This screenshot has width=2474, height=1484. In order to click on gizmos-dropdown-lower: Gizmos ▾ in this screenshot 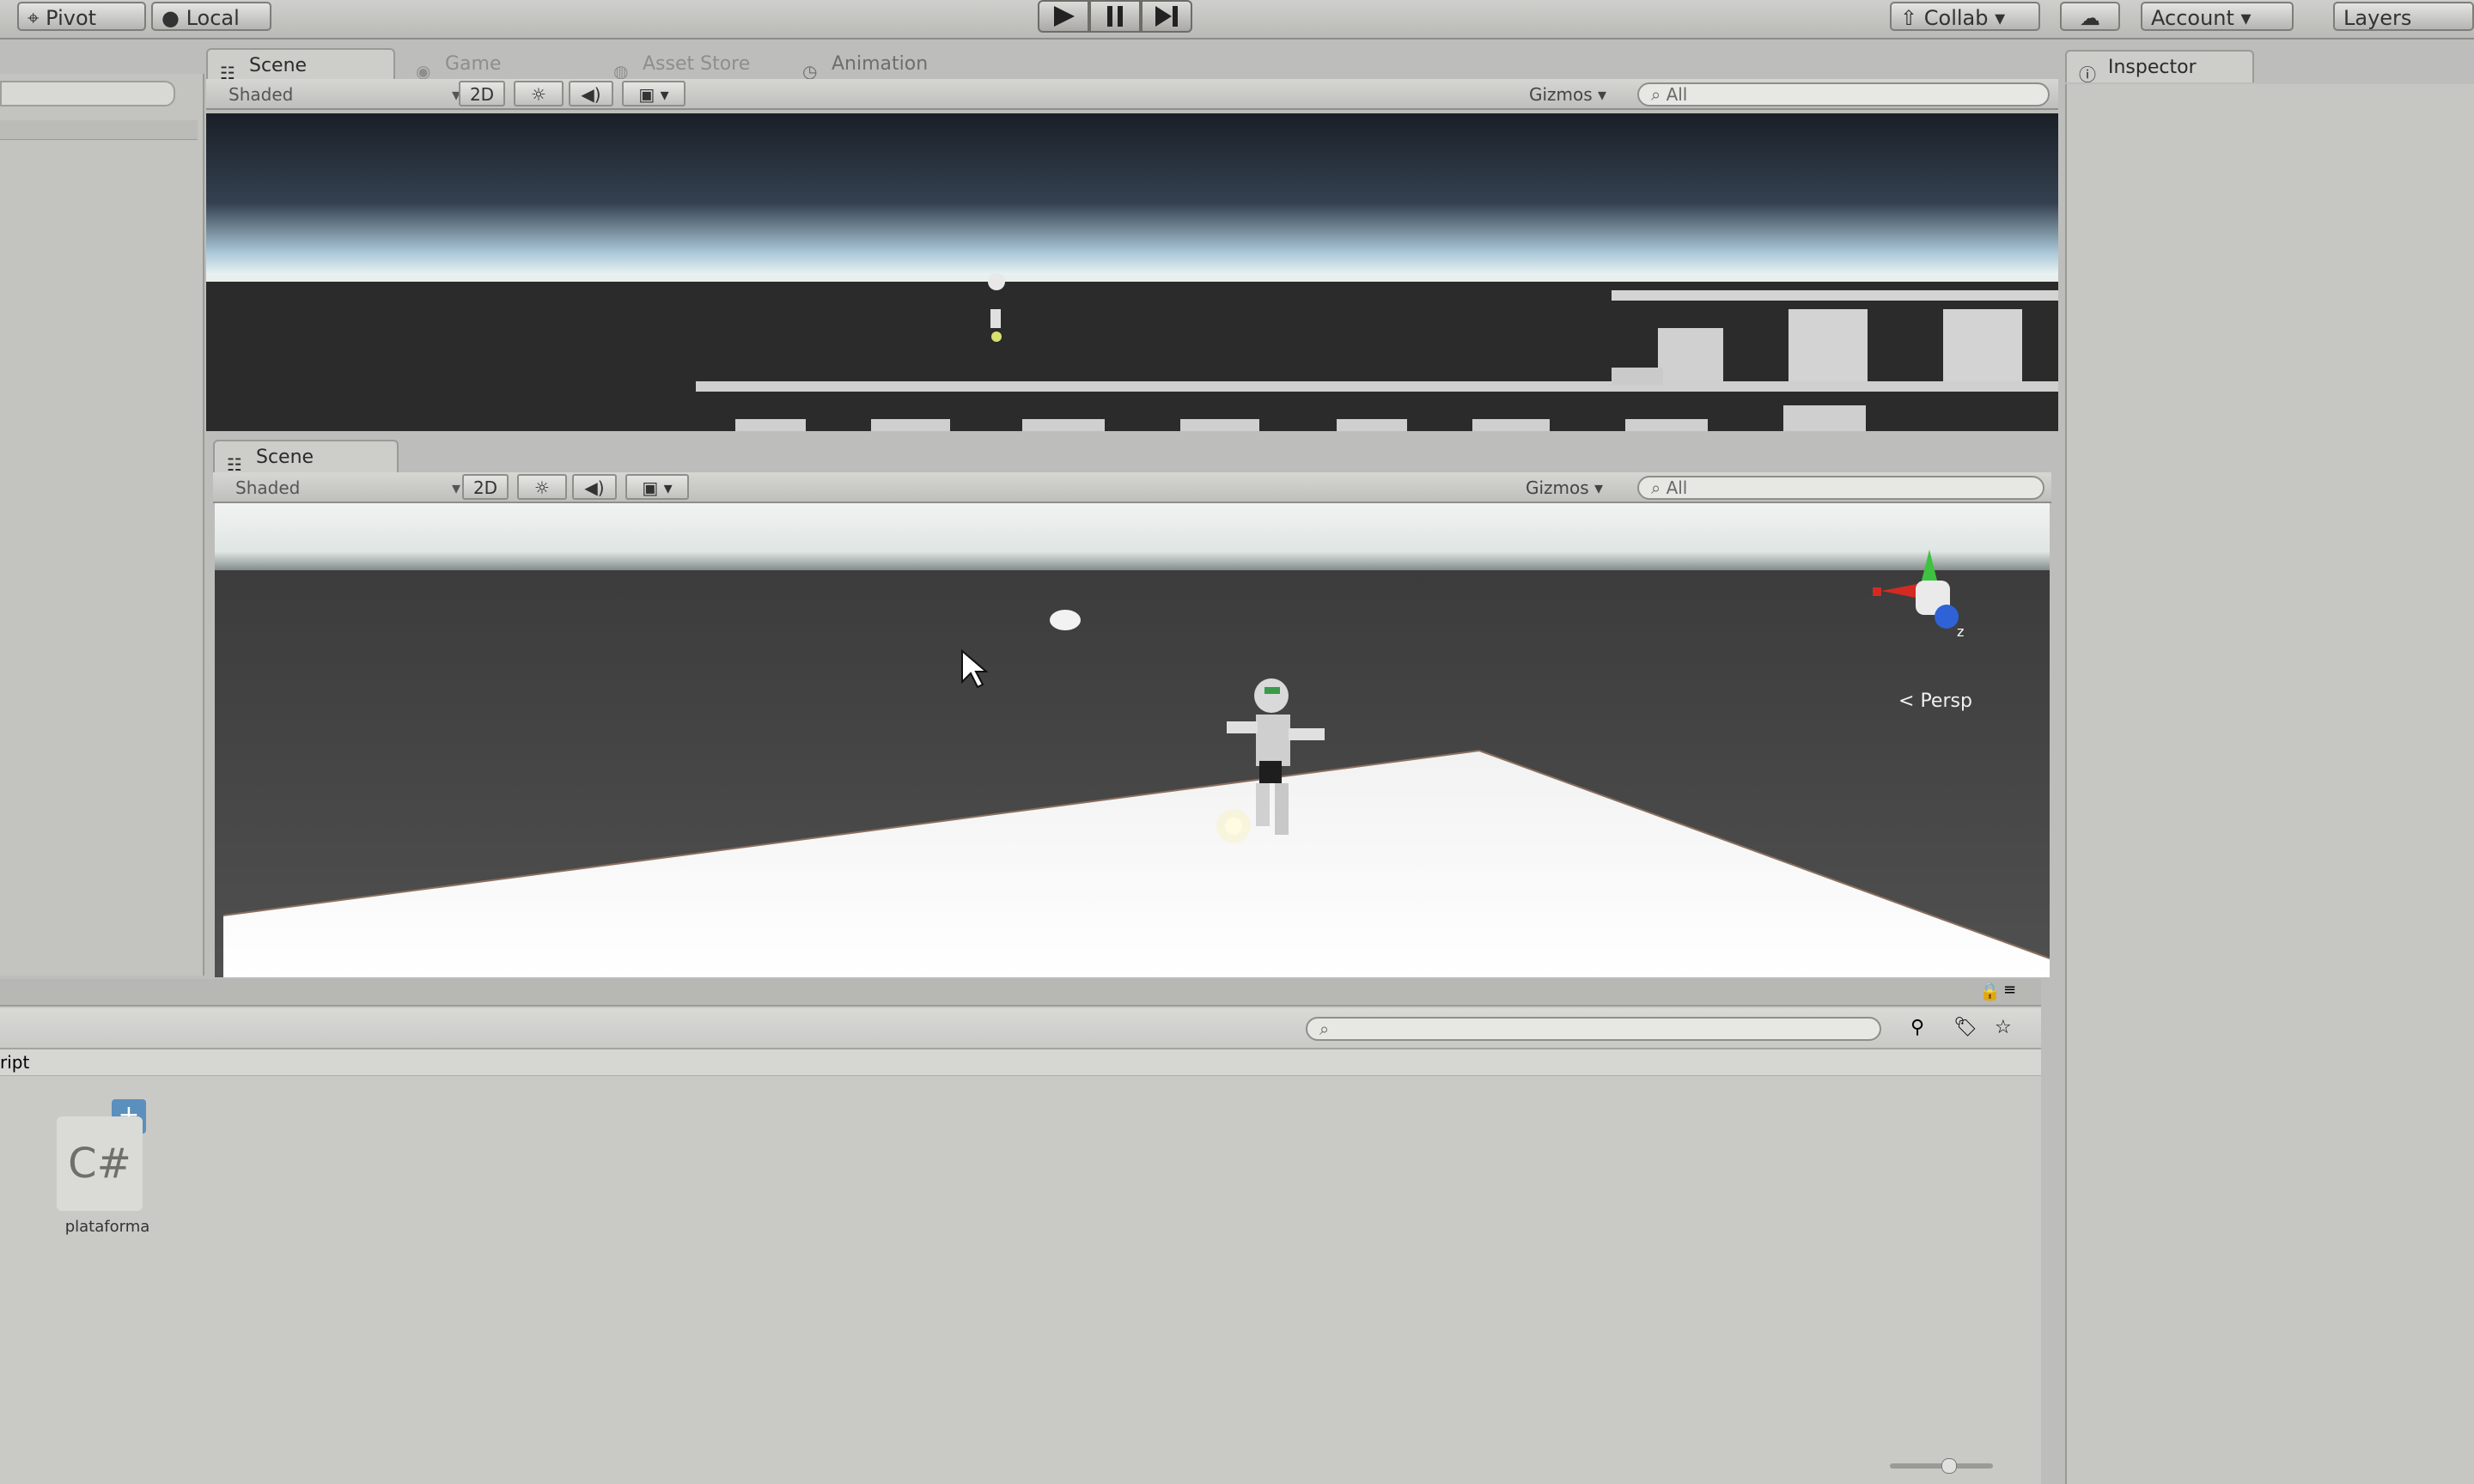, I will do `click(1577, 488)`.